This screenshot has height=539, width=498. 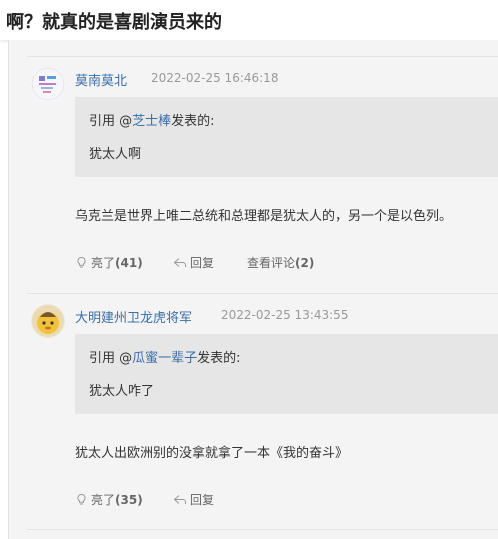 I want to click on quote-block: 引用 @芝士棒发表的: 犹太人啊, so click(x=286, y=137).